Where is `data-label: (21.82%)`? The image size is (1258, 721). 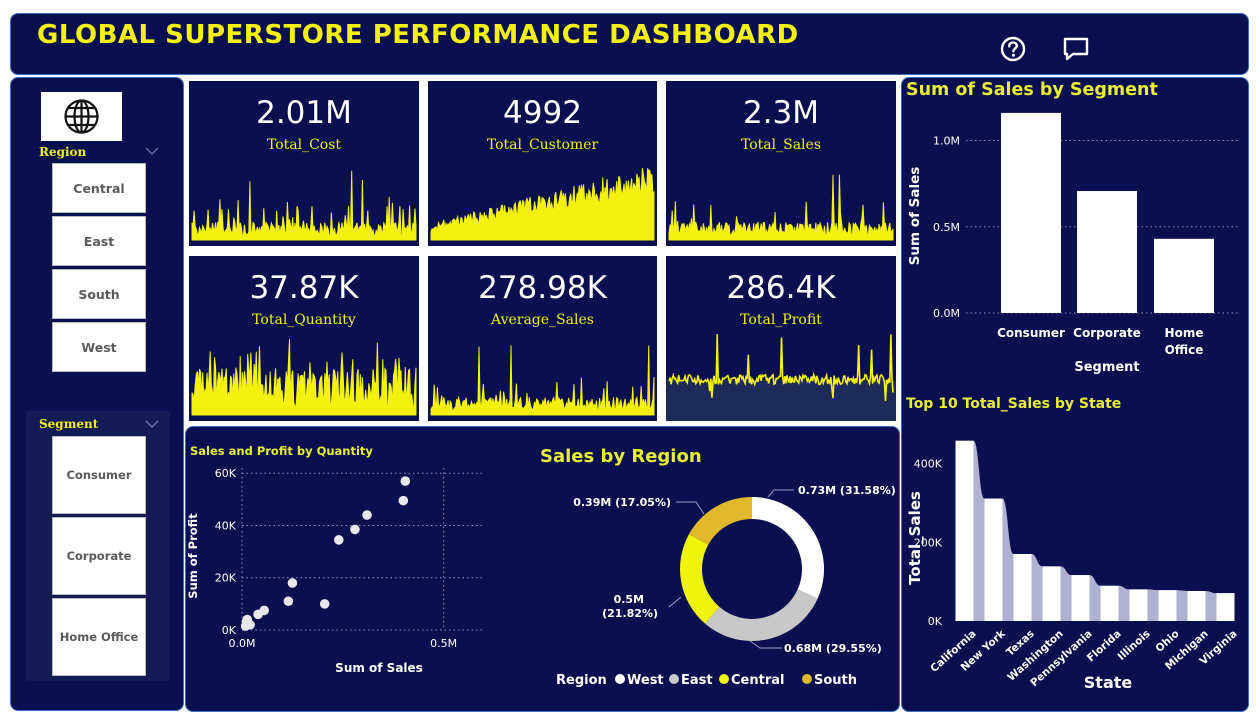
data-label: (21.82%) is located at coordinates (630, 613).